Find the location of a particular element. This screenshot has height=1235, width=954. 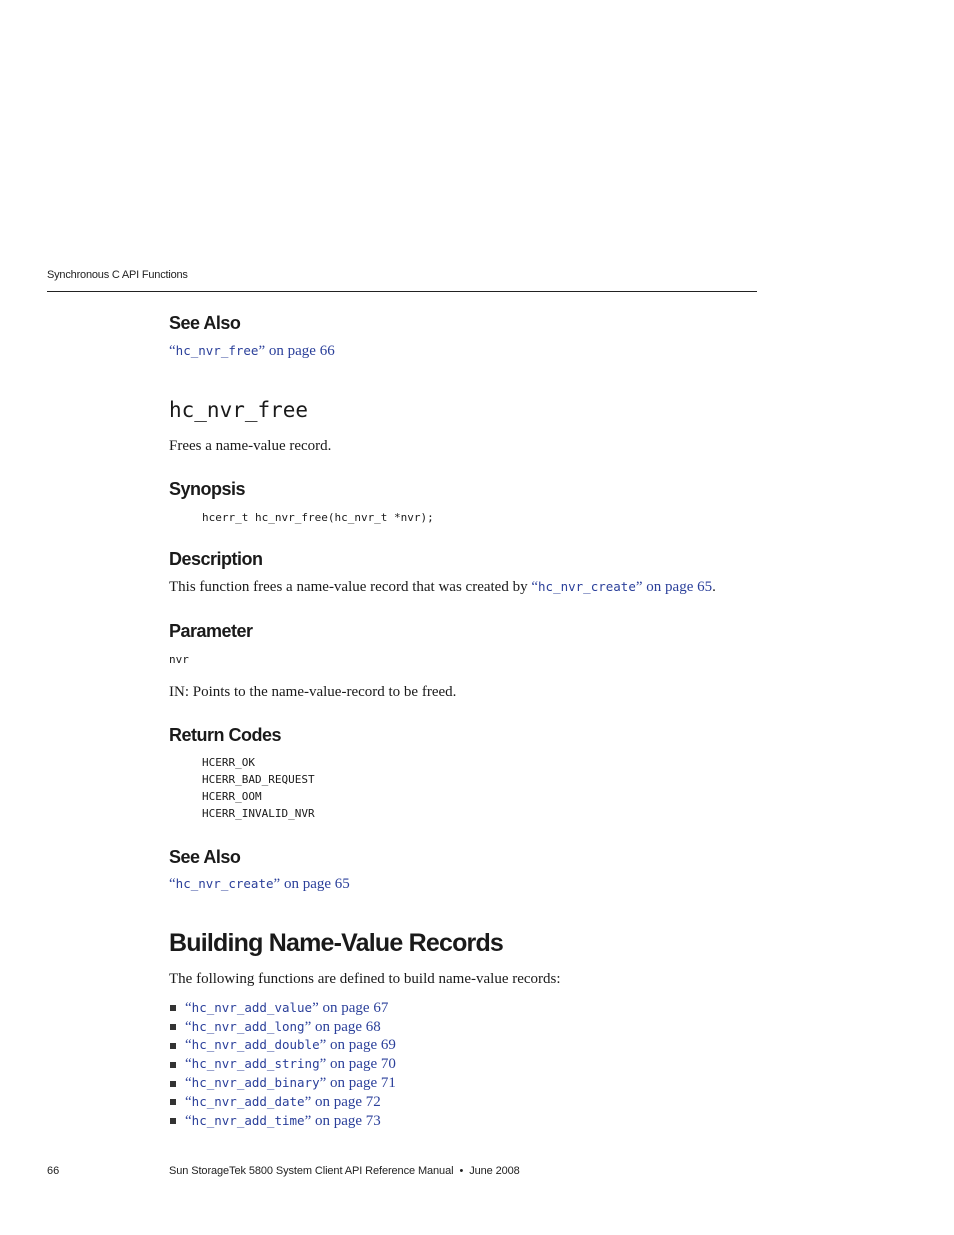

synopsis-heading: Synopsis is located at coordinates (207, 489).